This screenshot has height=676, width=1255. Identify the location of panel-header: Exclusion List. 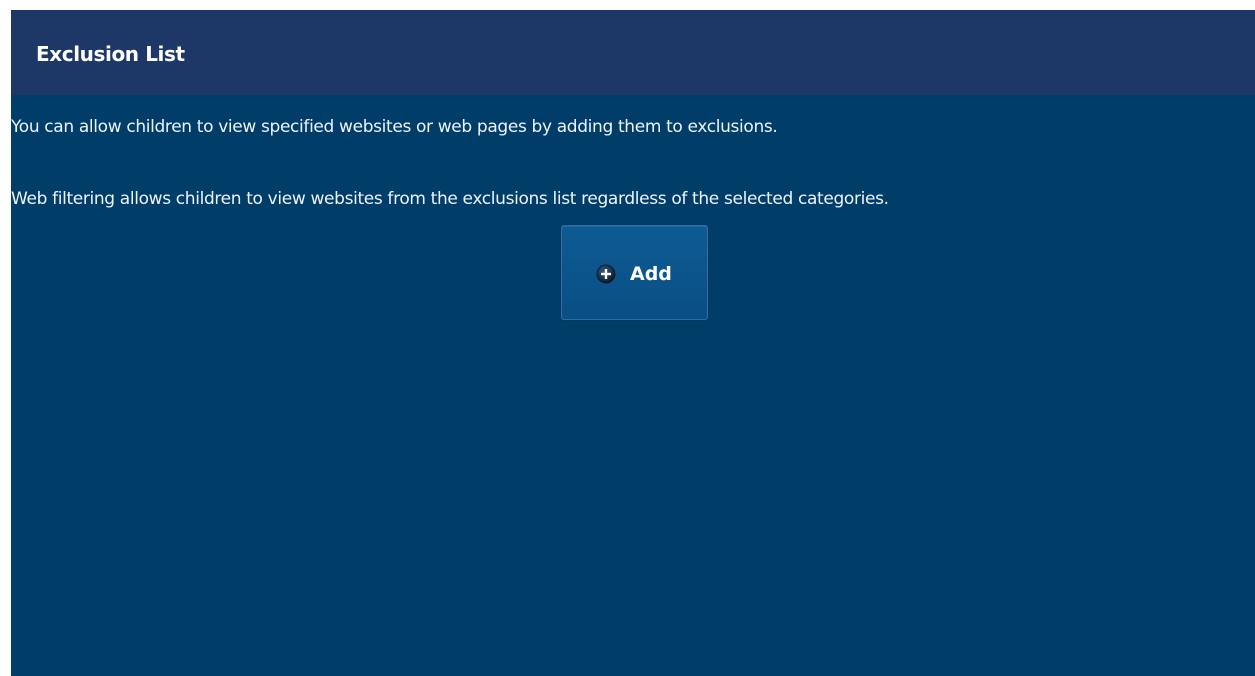
(633, 52).